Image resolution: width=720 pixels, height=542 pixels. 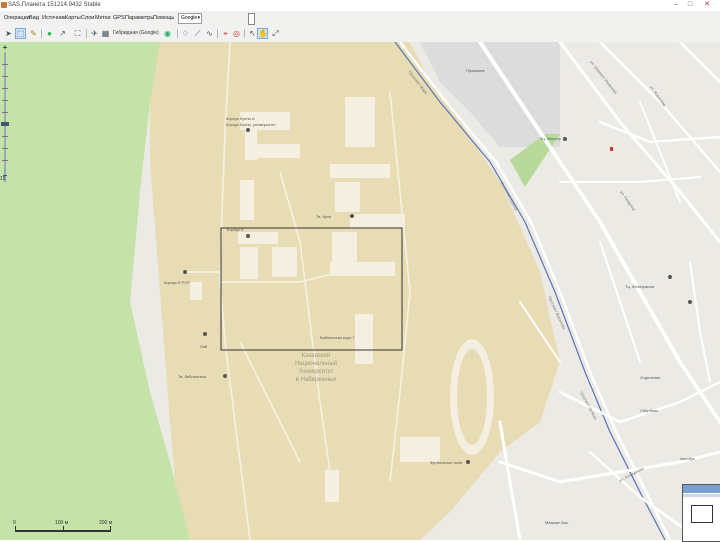 I want to click on menu-gps: GPS, so click(x=119, y=18).